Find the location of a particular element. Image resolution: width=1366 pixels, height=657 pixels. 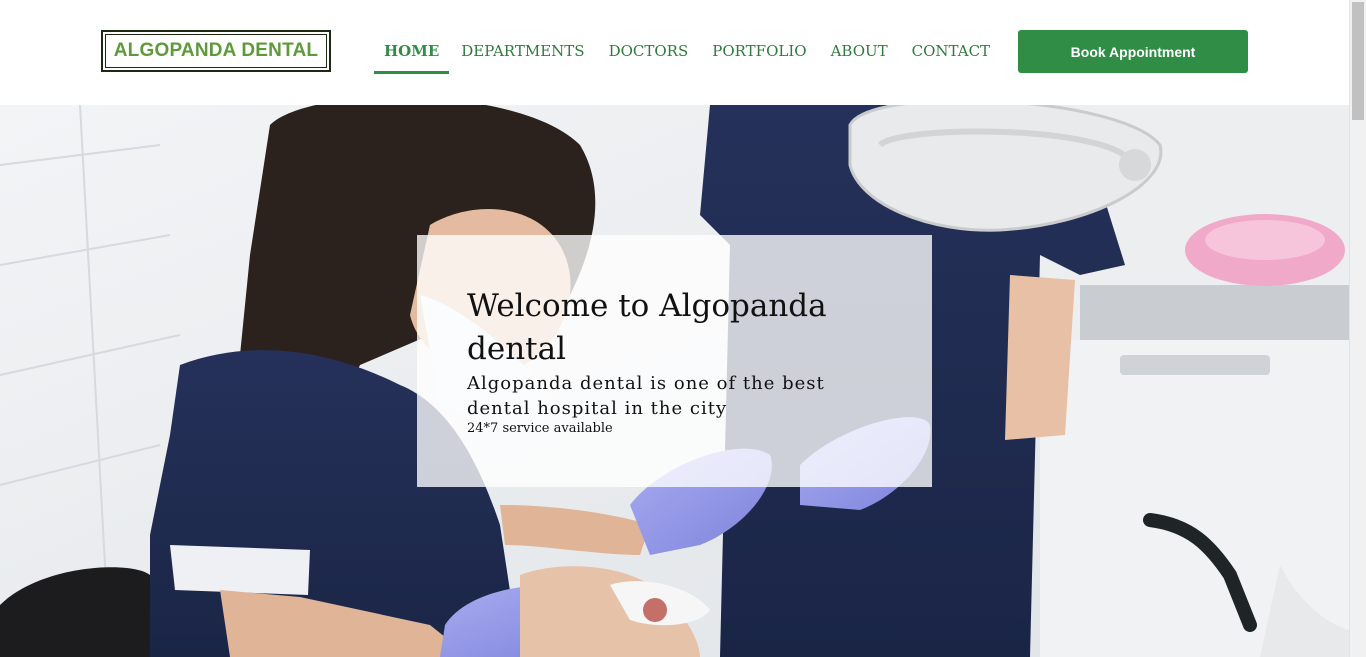

book-appointment-button: Book Appointment is located at coordinates (1133, 51).